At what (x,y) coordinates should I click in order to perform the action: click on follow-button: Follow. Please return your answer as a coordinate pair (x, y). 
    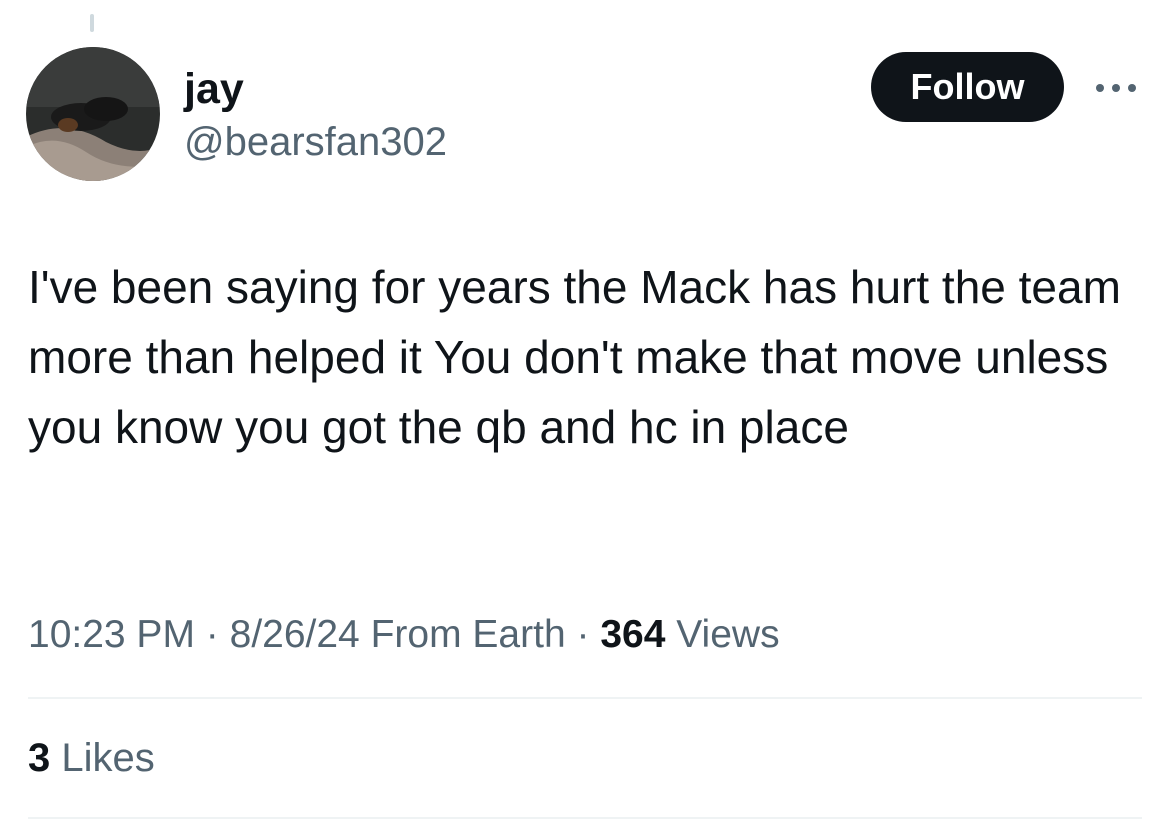
    Looking at the image, I should click on (967, 87).